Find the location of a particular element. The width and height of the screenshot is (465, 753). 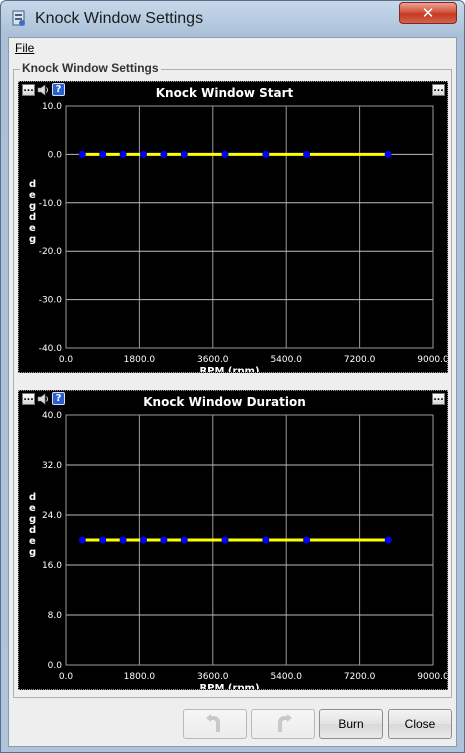

y-tick-label: 10.0 is located at coordinates (52, 107).